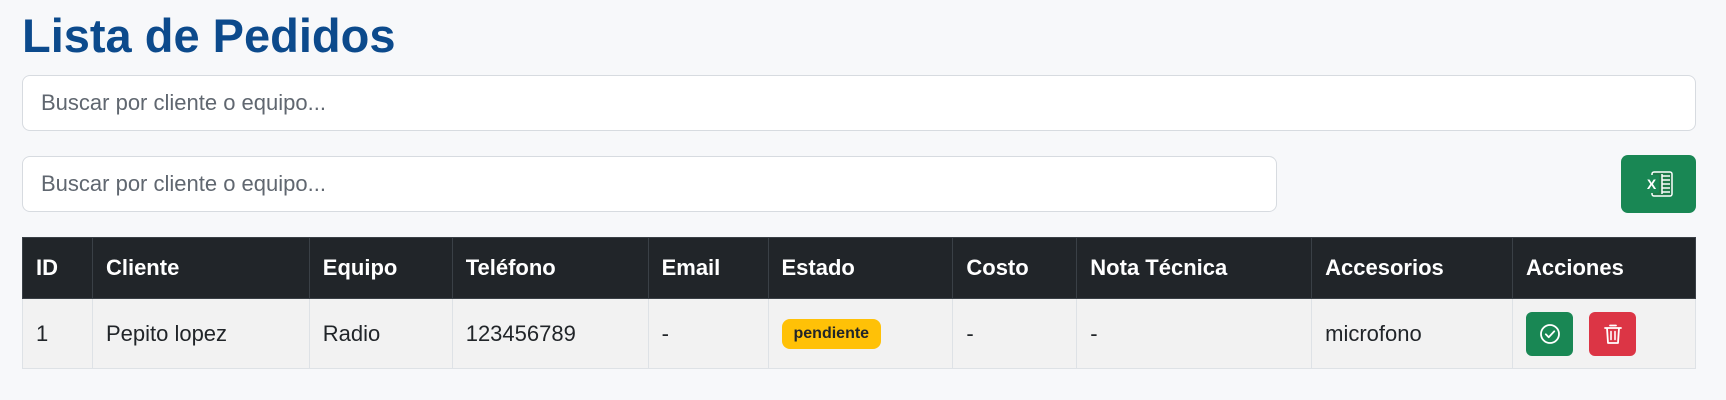 The height and width of the screenshot is (400, 1726). What do you see at coordinates (200, 268) in the screenshot?
I see `column-header-cliente: Cliente` at bounding box center [200, 268].